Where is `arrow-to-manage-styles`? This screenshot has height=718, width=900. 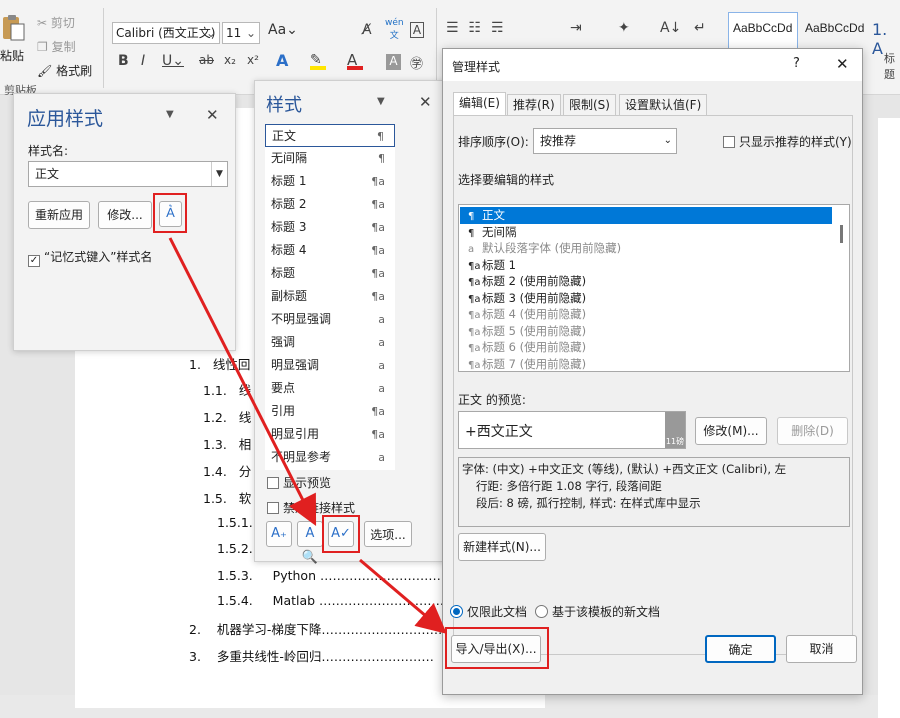 arrow-to-manage-styles is located at coordinates (242, 382).